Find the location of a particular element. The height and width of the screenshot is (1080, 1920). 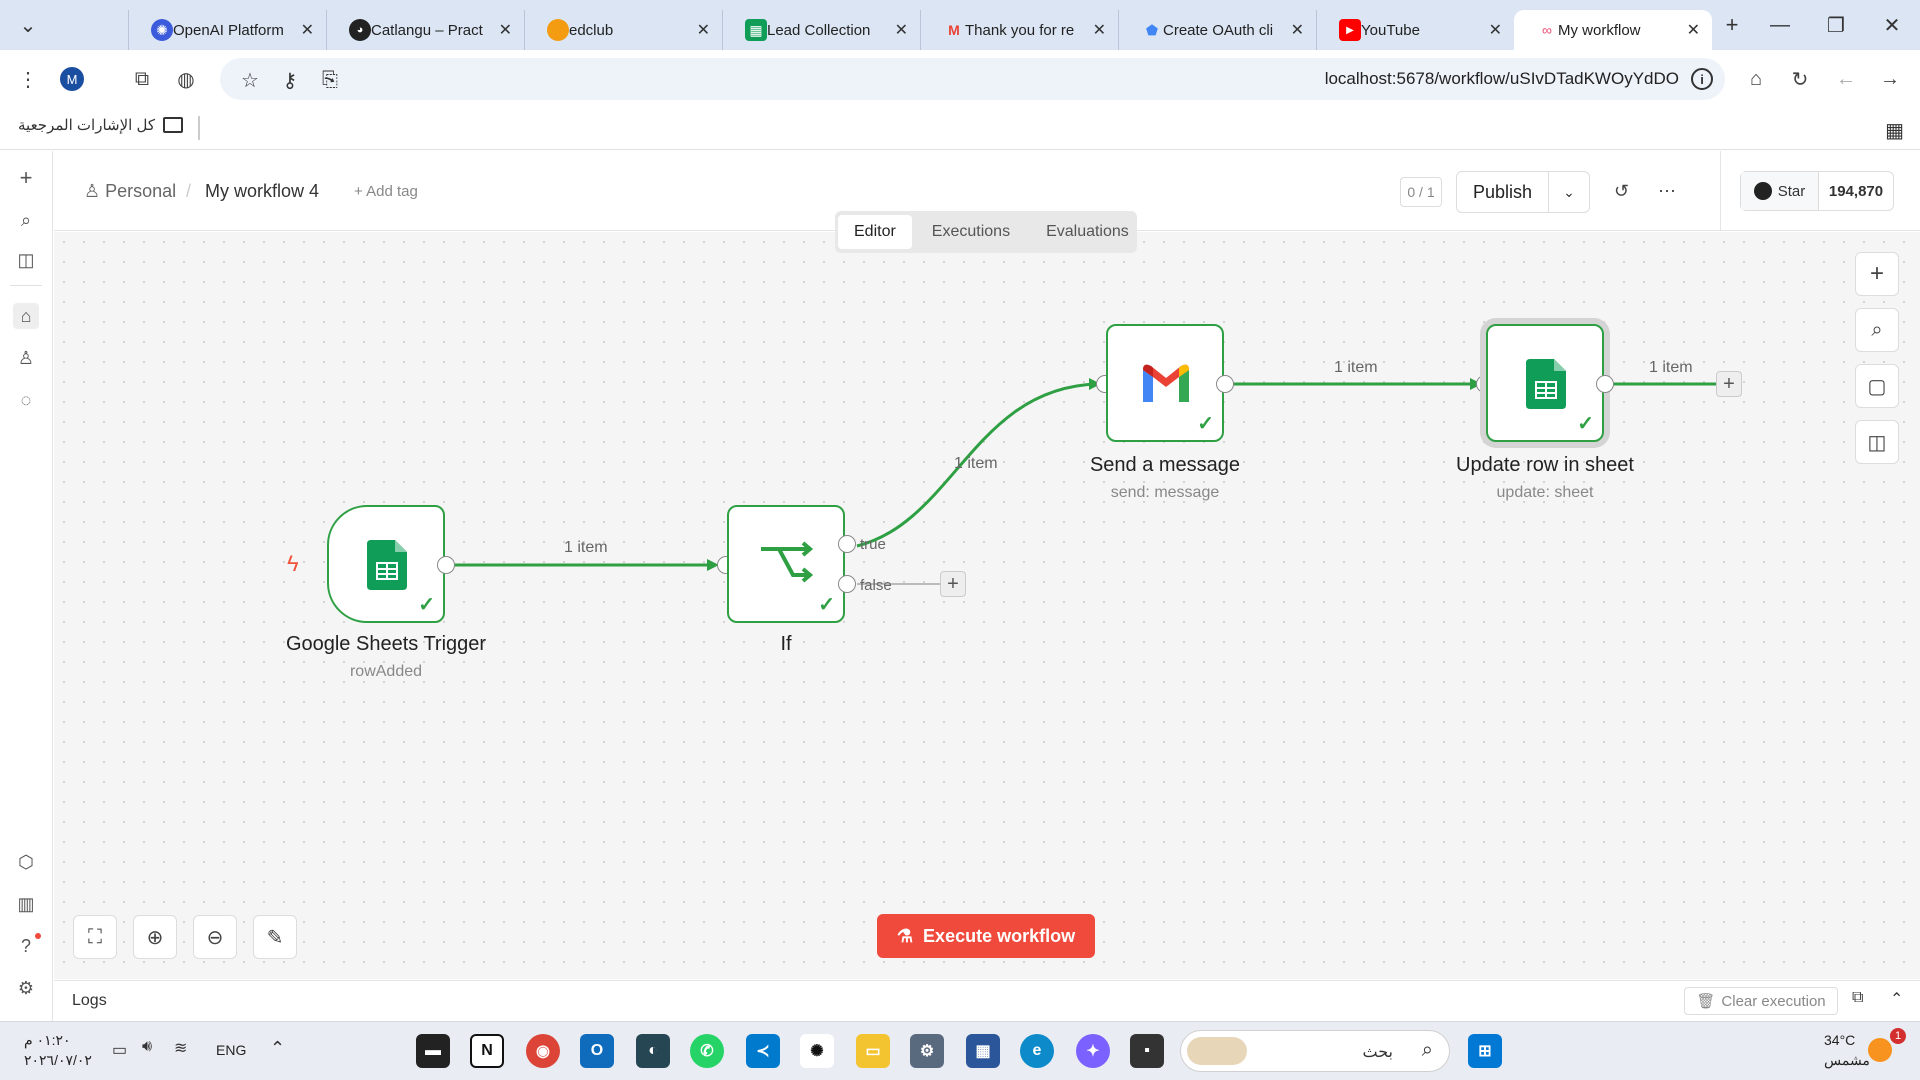

node-update-row: ✓ is located at coordinates (1545, 383).